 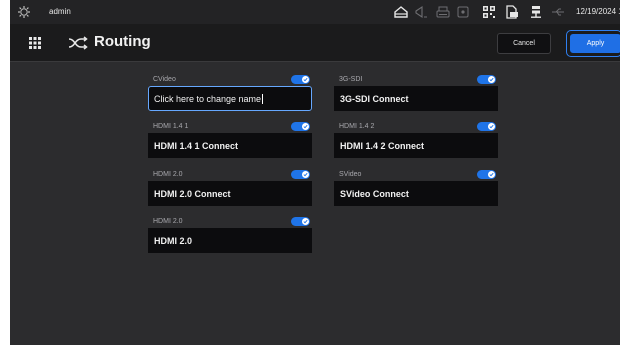 I want to click on username-label: admin, so click(x=60, y=11).